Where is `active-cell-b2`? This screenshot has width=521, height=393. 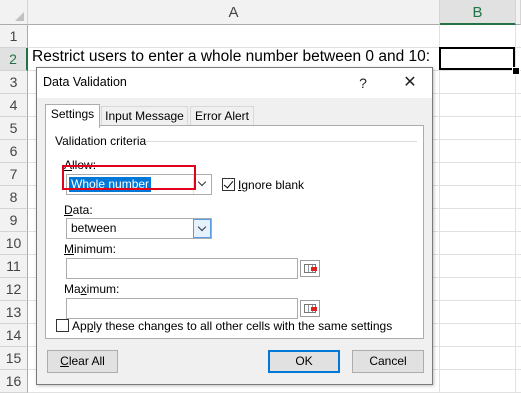 active-cell-b2 is located at coordinates (477, 58).